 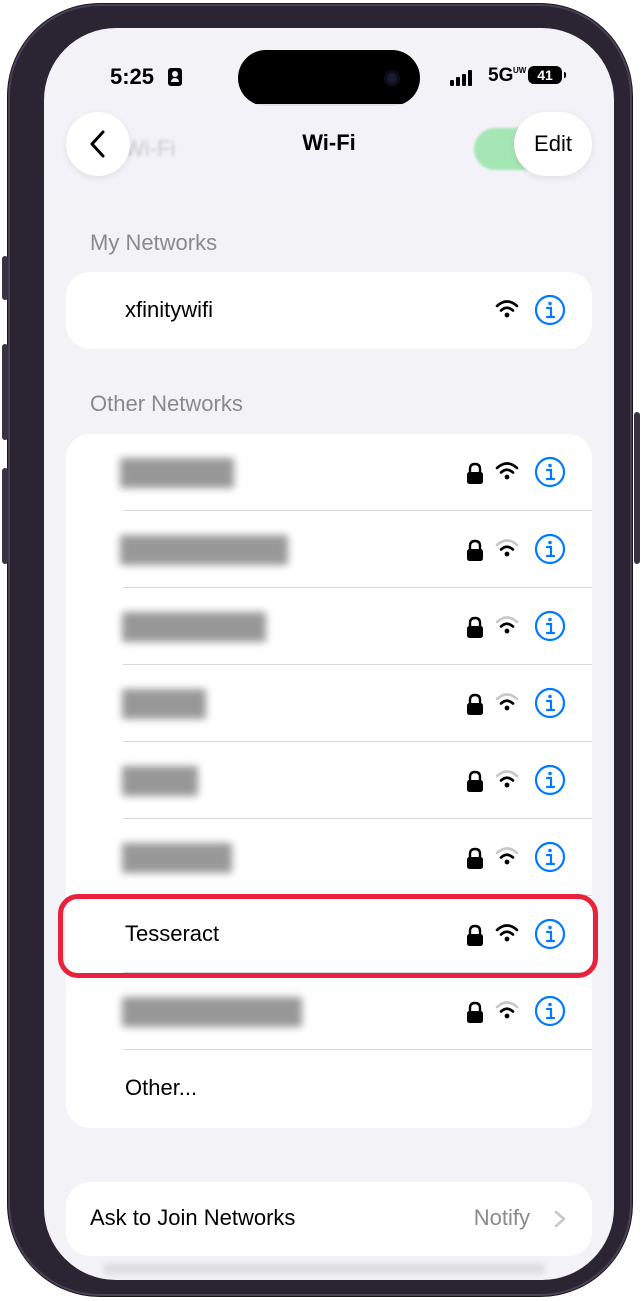 I want to click on ask-to-join-label: Ask to Join Networks, so click(x=193, y=1217).